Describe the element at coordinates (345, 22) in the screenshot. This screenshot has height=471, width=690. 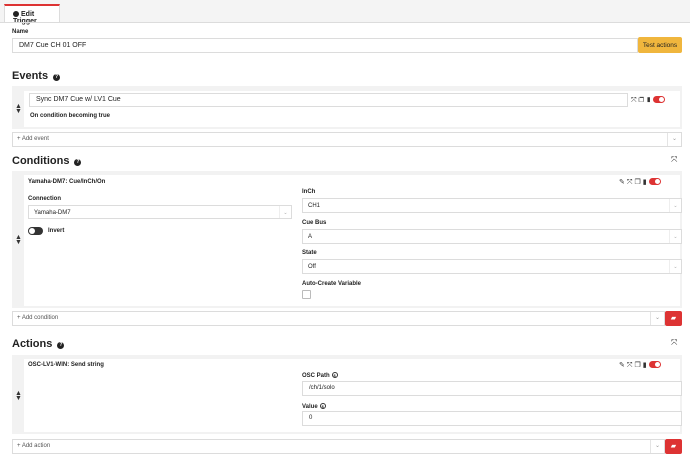
I see `tab-divider` at that location.